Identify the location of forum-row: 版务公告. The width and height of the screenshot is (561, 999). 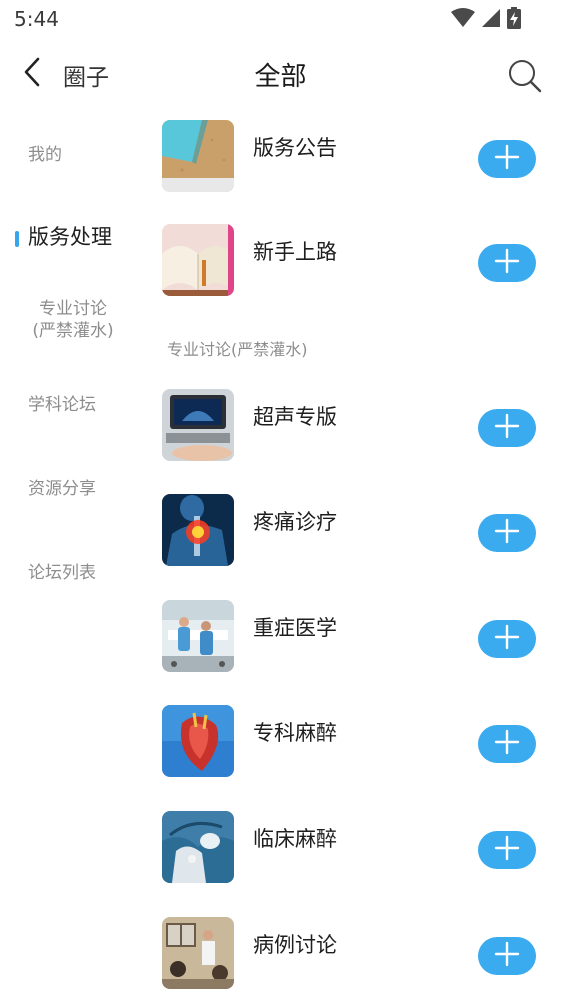
(355, 160).